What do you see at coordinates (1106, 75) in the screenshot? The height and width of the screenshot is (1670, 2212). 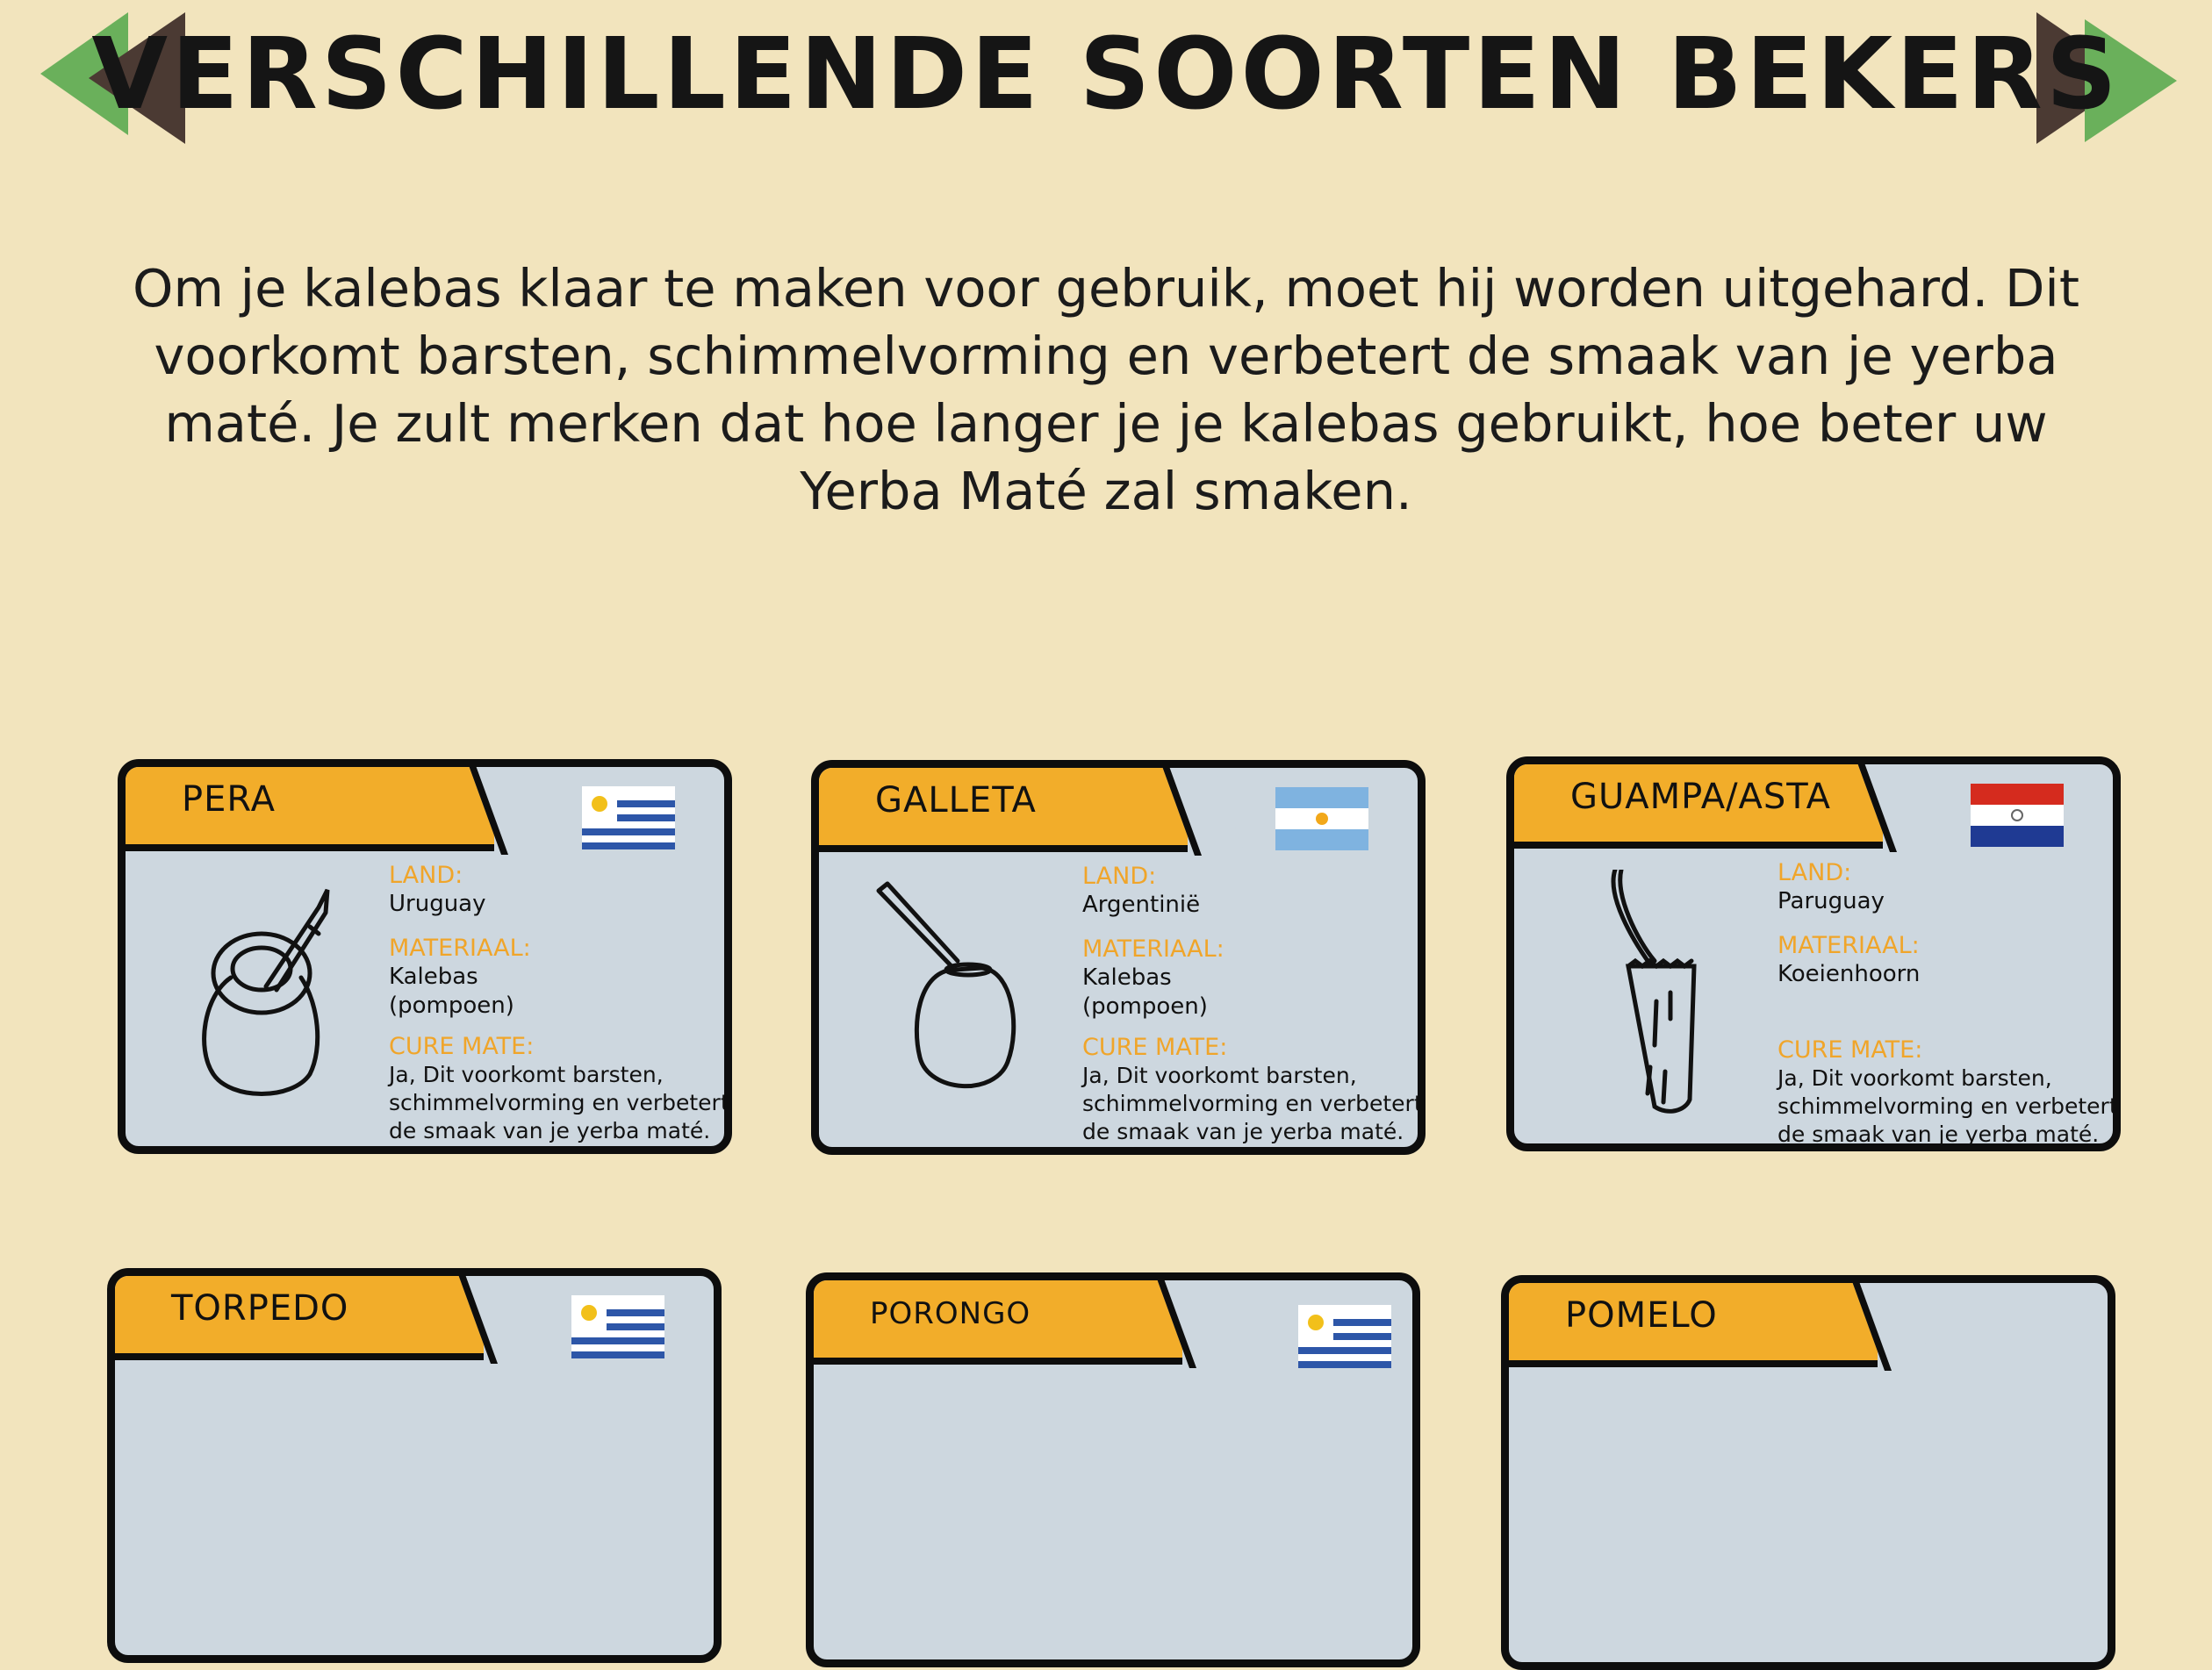 I see `page-title: VERSCHILLENDE SOORTEN BEKERS` at bounding box center [1106, 75].